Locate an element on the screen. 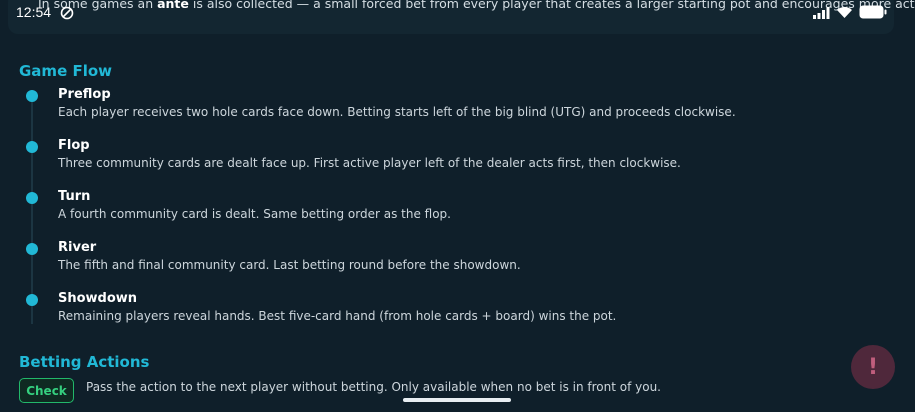  step-title: Turn is located at coordinates (74, 196).